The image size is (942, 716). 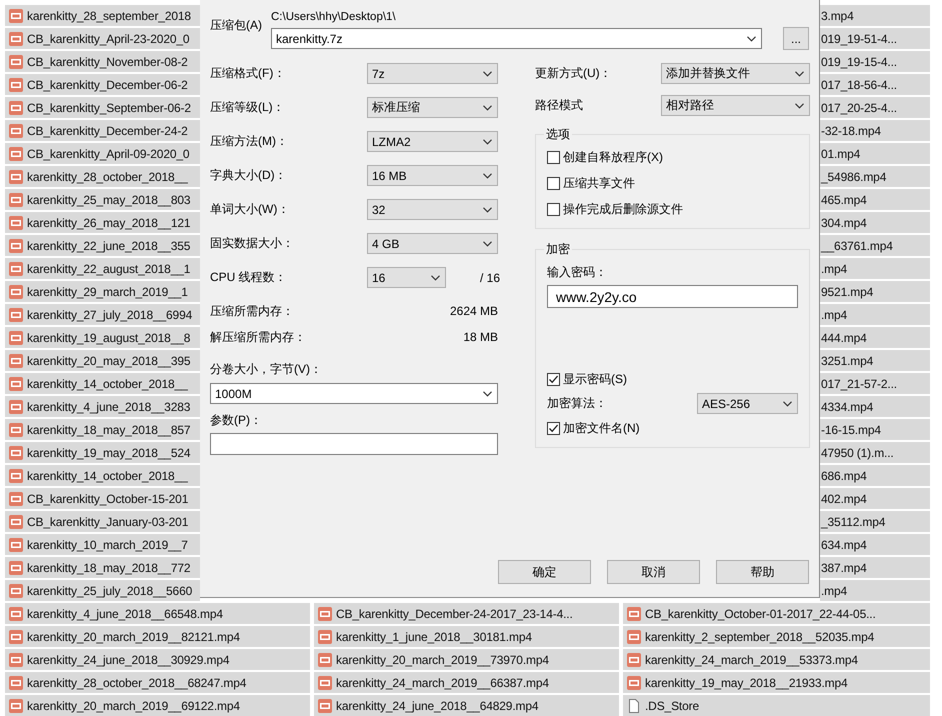 I want to click on checkbox: 操作完成后删除源文件, so click(x=672, y=209).